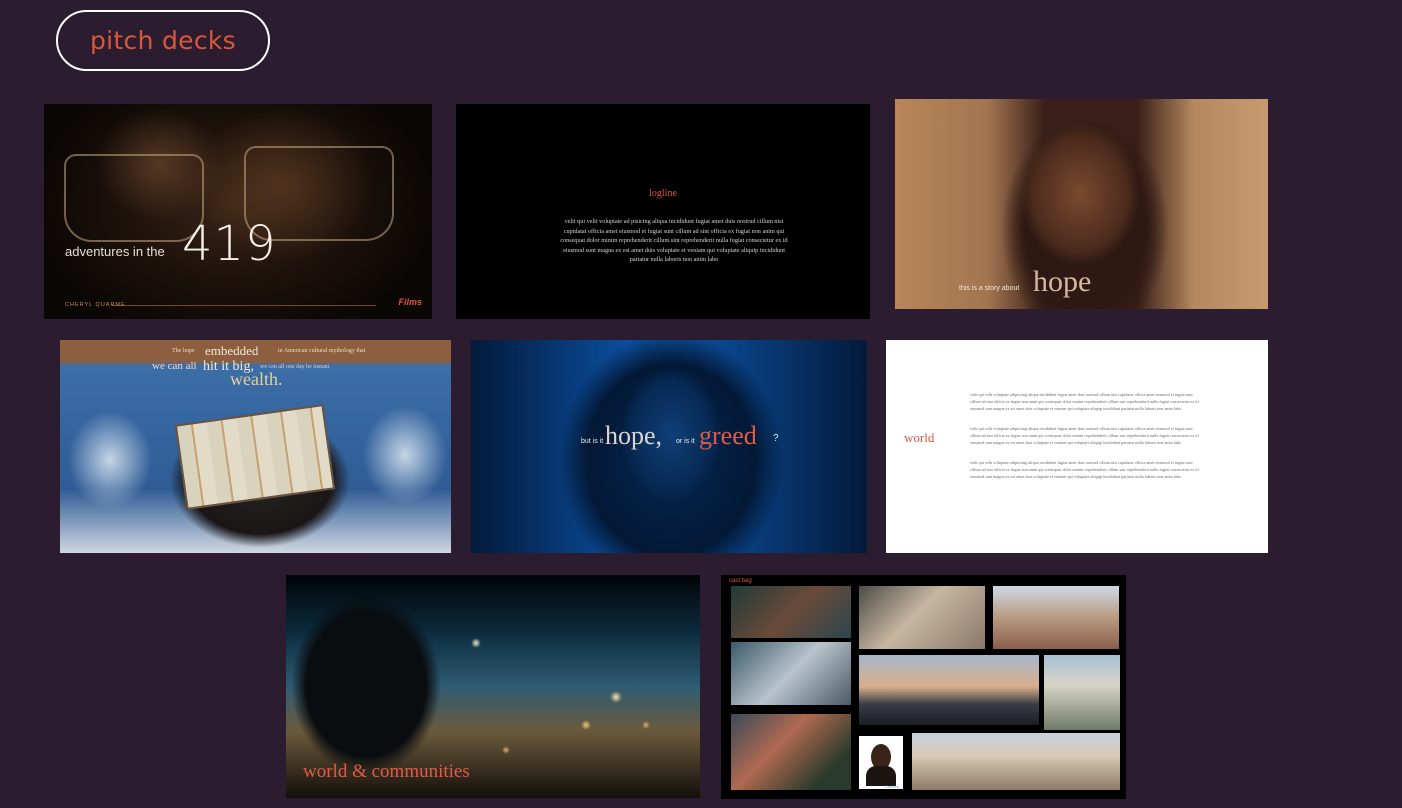  What do you see at coordinates (255, 457) in the screenshot?
I see `money-bag-image` at bounding box center [255, 457].